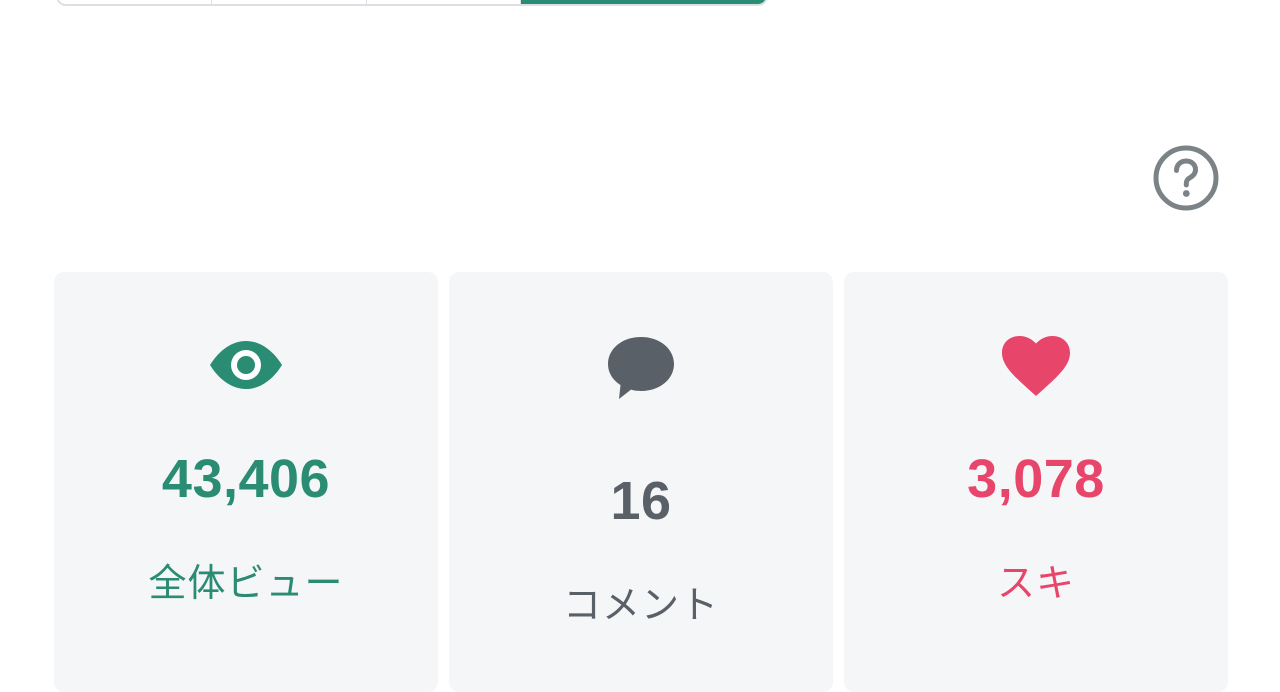 The image size is (1280, 692). Describe the element at coordinates (641, 368) in the screenshot. I see `speech-bubble-icon` at that location.